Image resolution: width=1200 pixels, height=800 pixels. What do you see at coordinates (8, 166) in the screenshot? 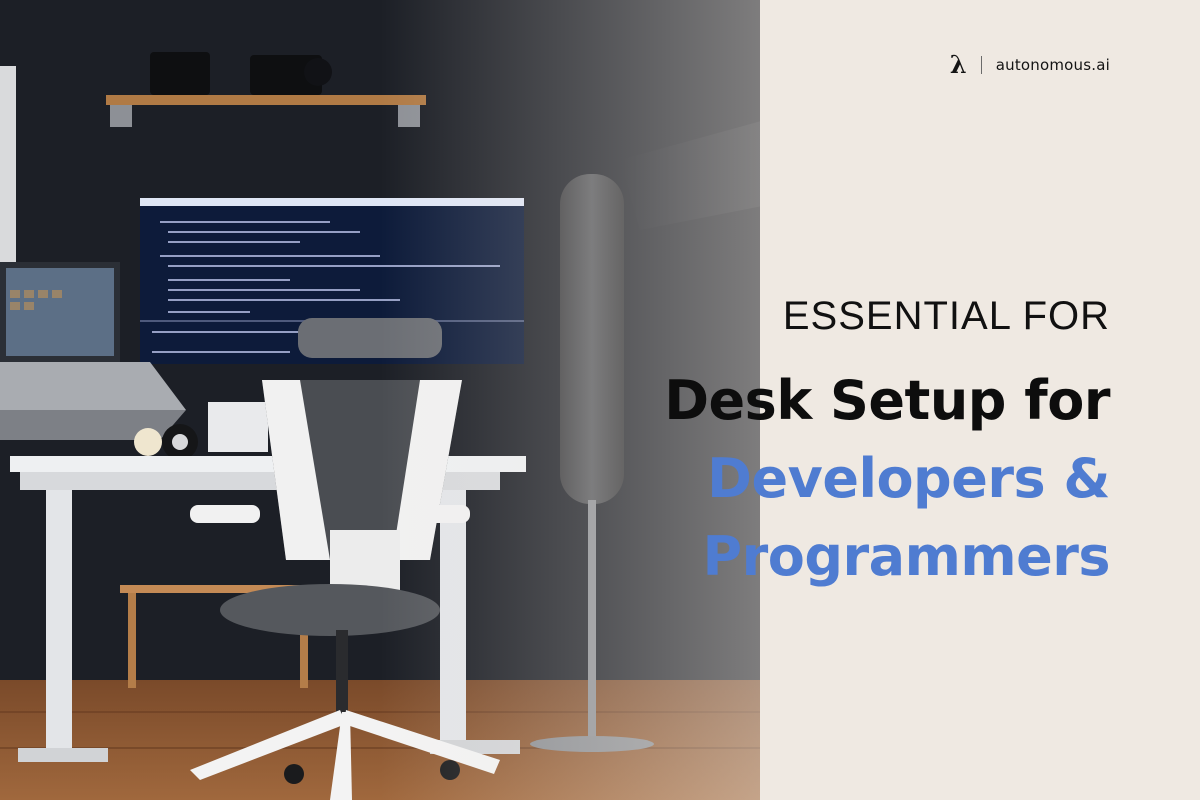
I see `white-panel` at bounding box center [8, 166].